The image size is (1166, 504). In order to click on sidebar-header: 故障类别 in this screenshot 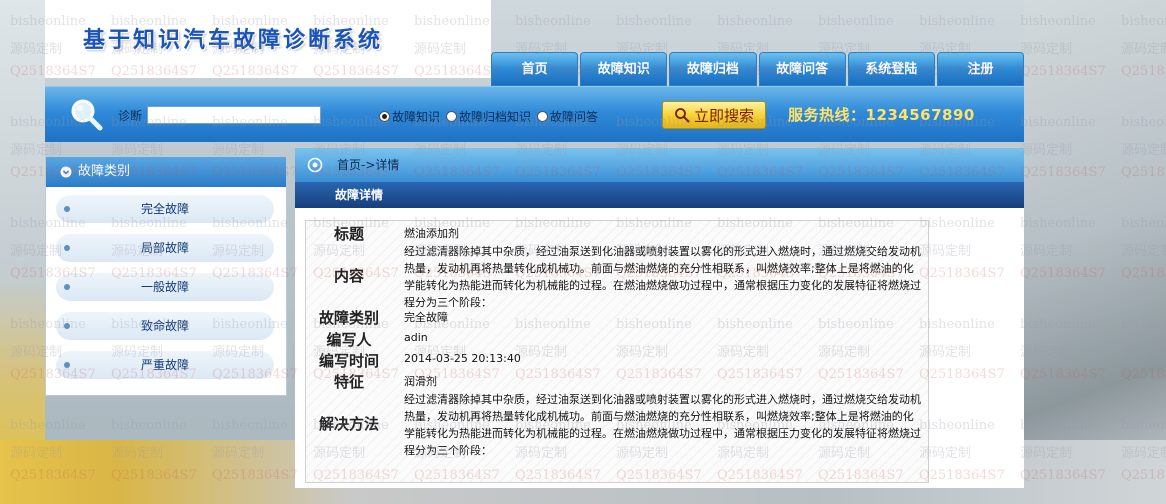, I will do `click(166, 172)`.